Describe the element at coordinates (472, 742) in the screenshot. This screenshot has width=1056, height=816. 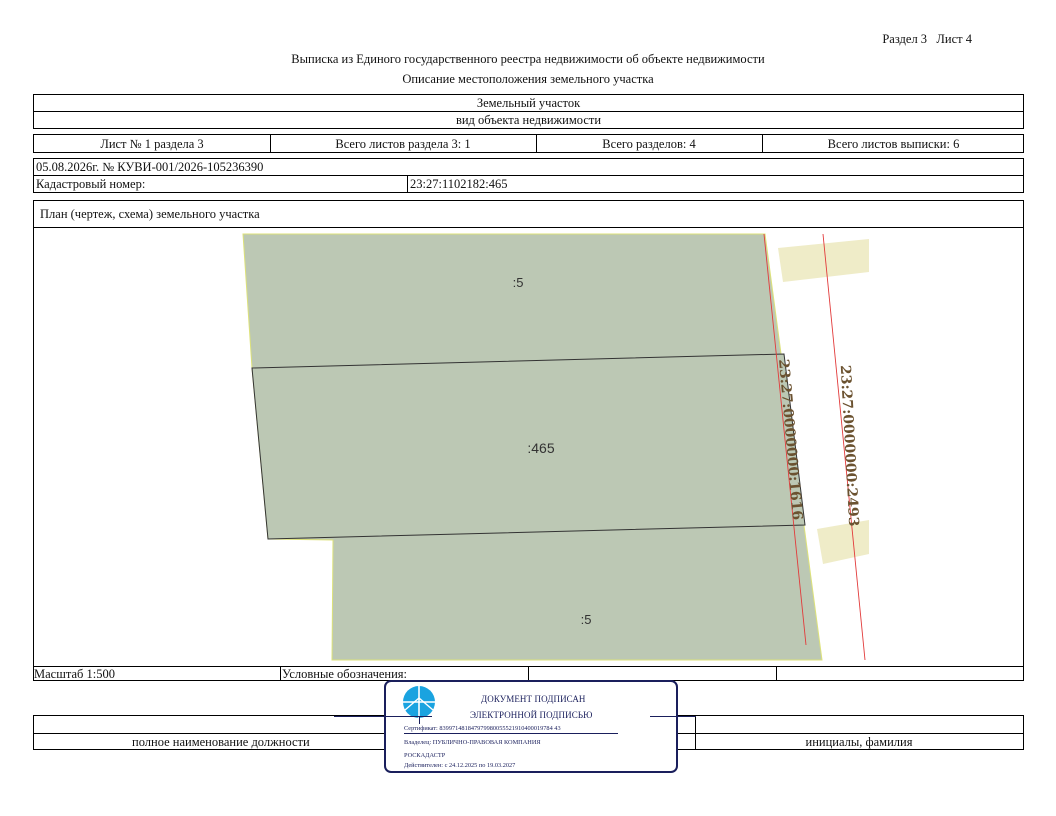
I see `stamp-owner: Владелец: ПУБЛИЧНО-ПРАВОВАЯ КОМПАНИЯ` at that location.